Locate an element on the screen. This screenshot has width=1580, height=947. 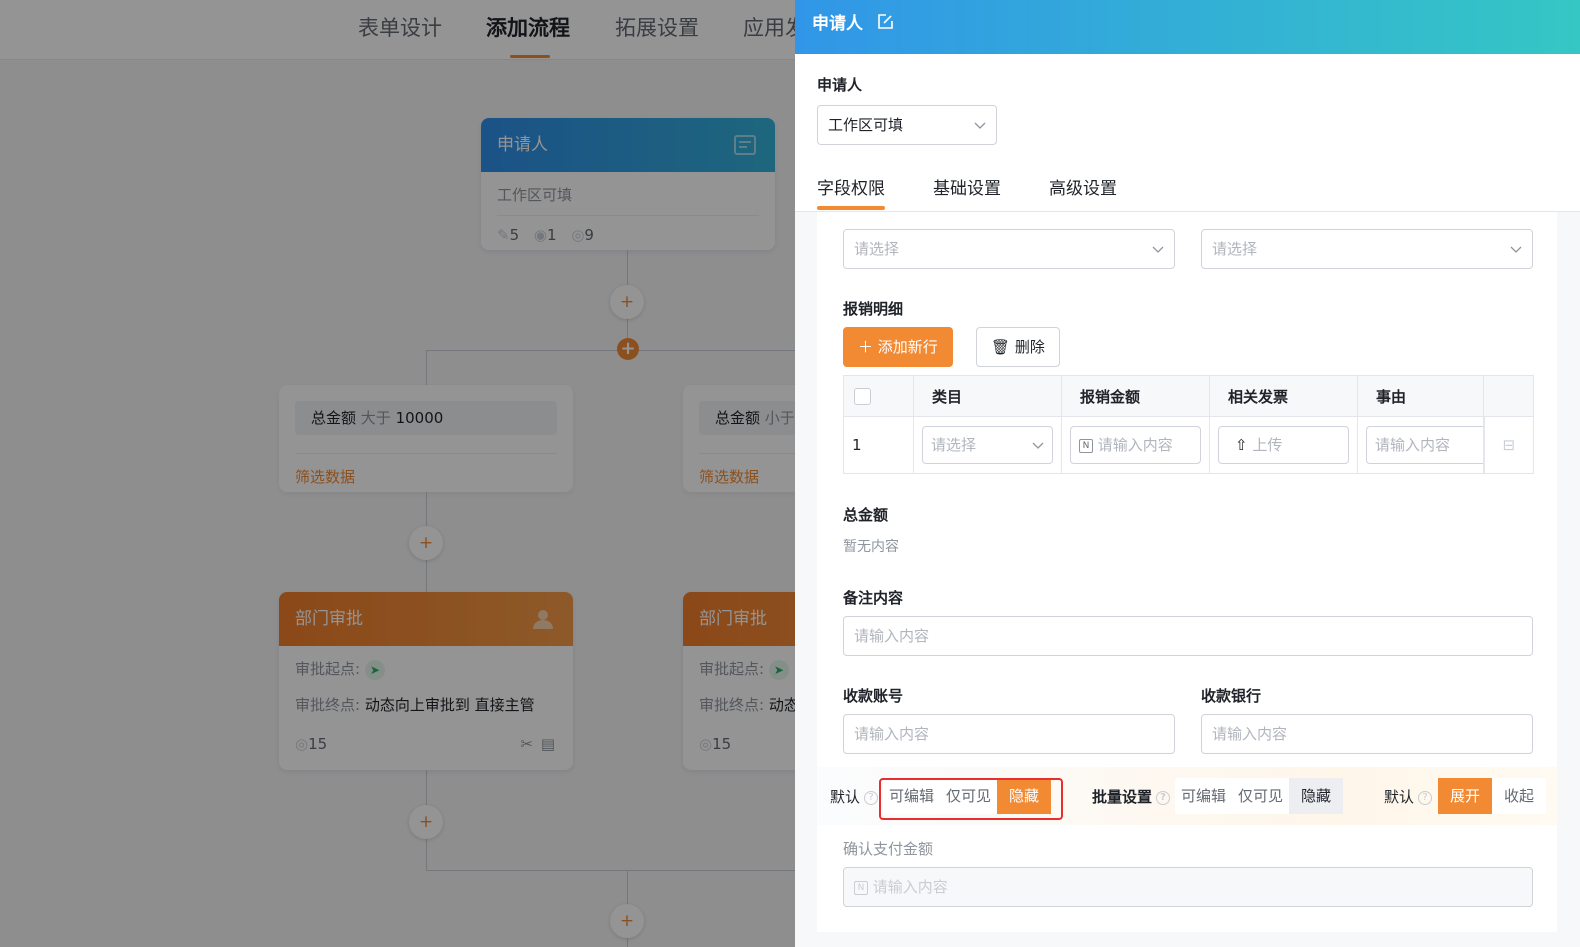
tab-advanced-settings: 高级设置 is located at coordinates (1083, 189).